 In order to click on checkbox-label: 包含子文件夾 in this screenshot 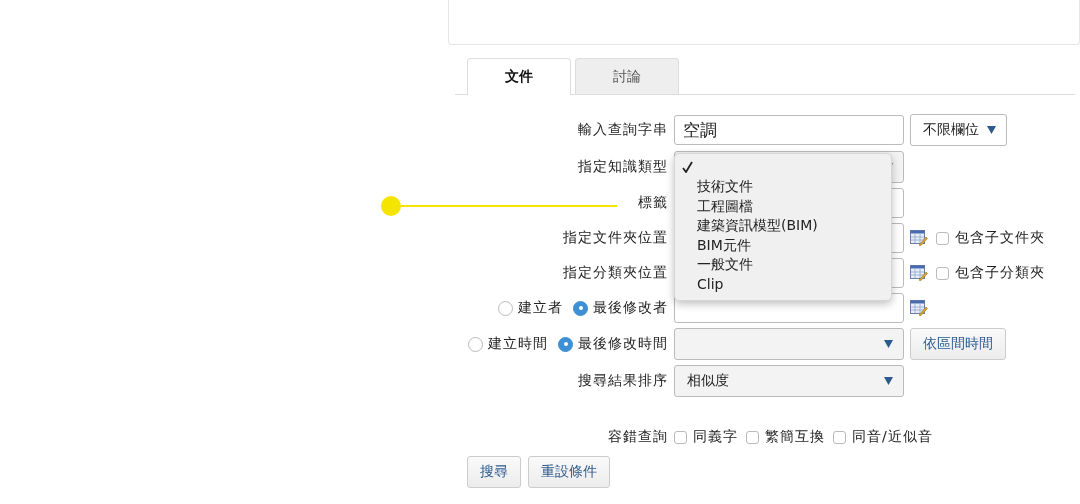, I will do `click(1000, 238)`.